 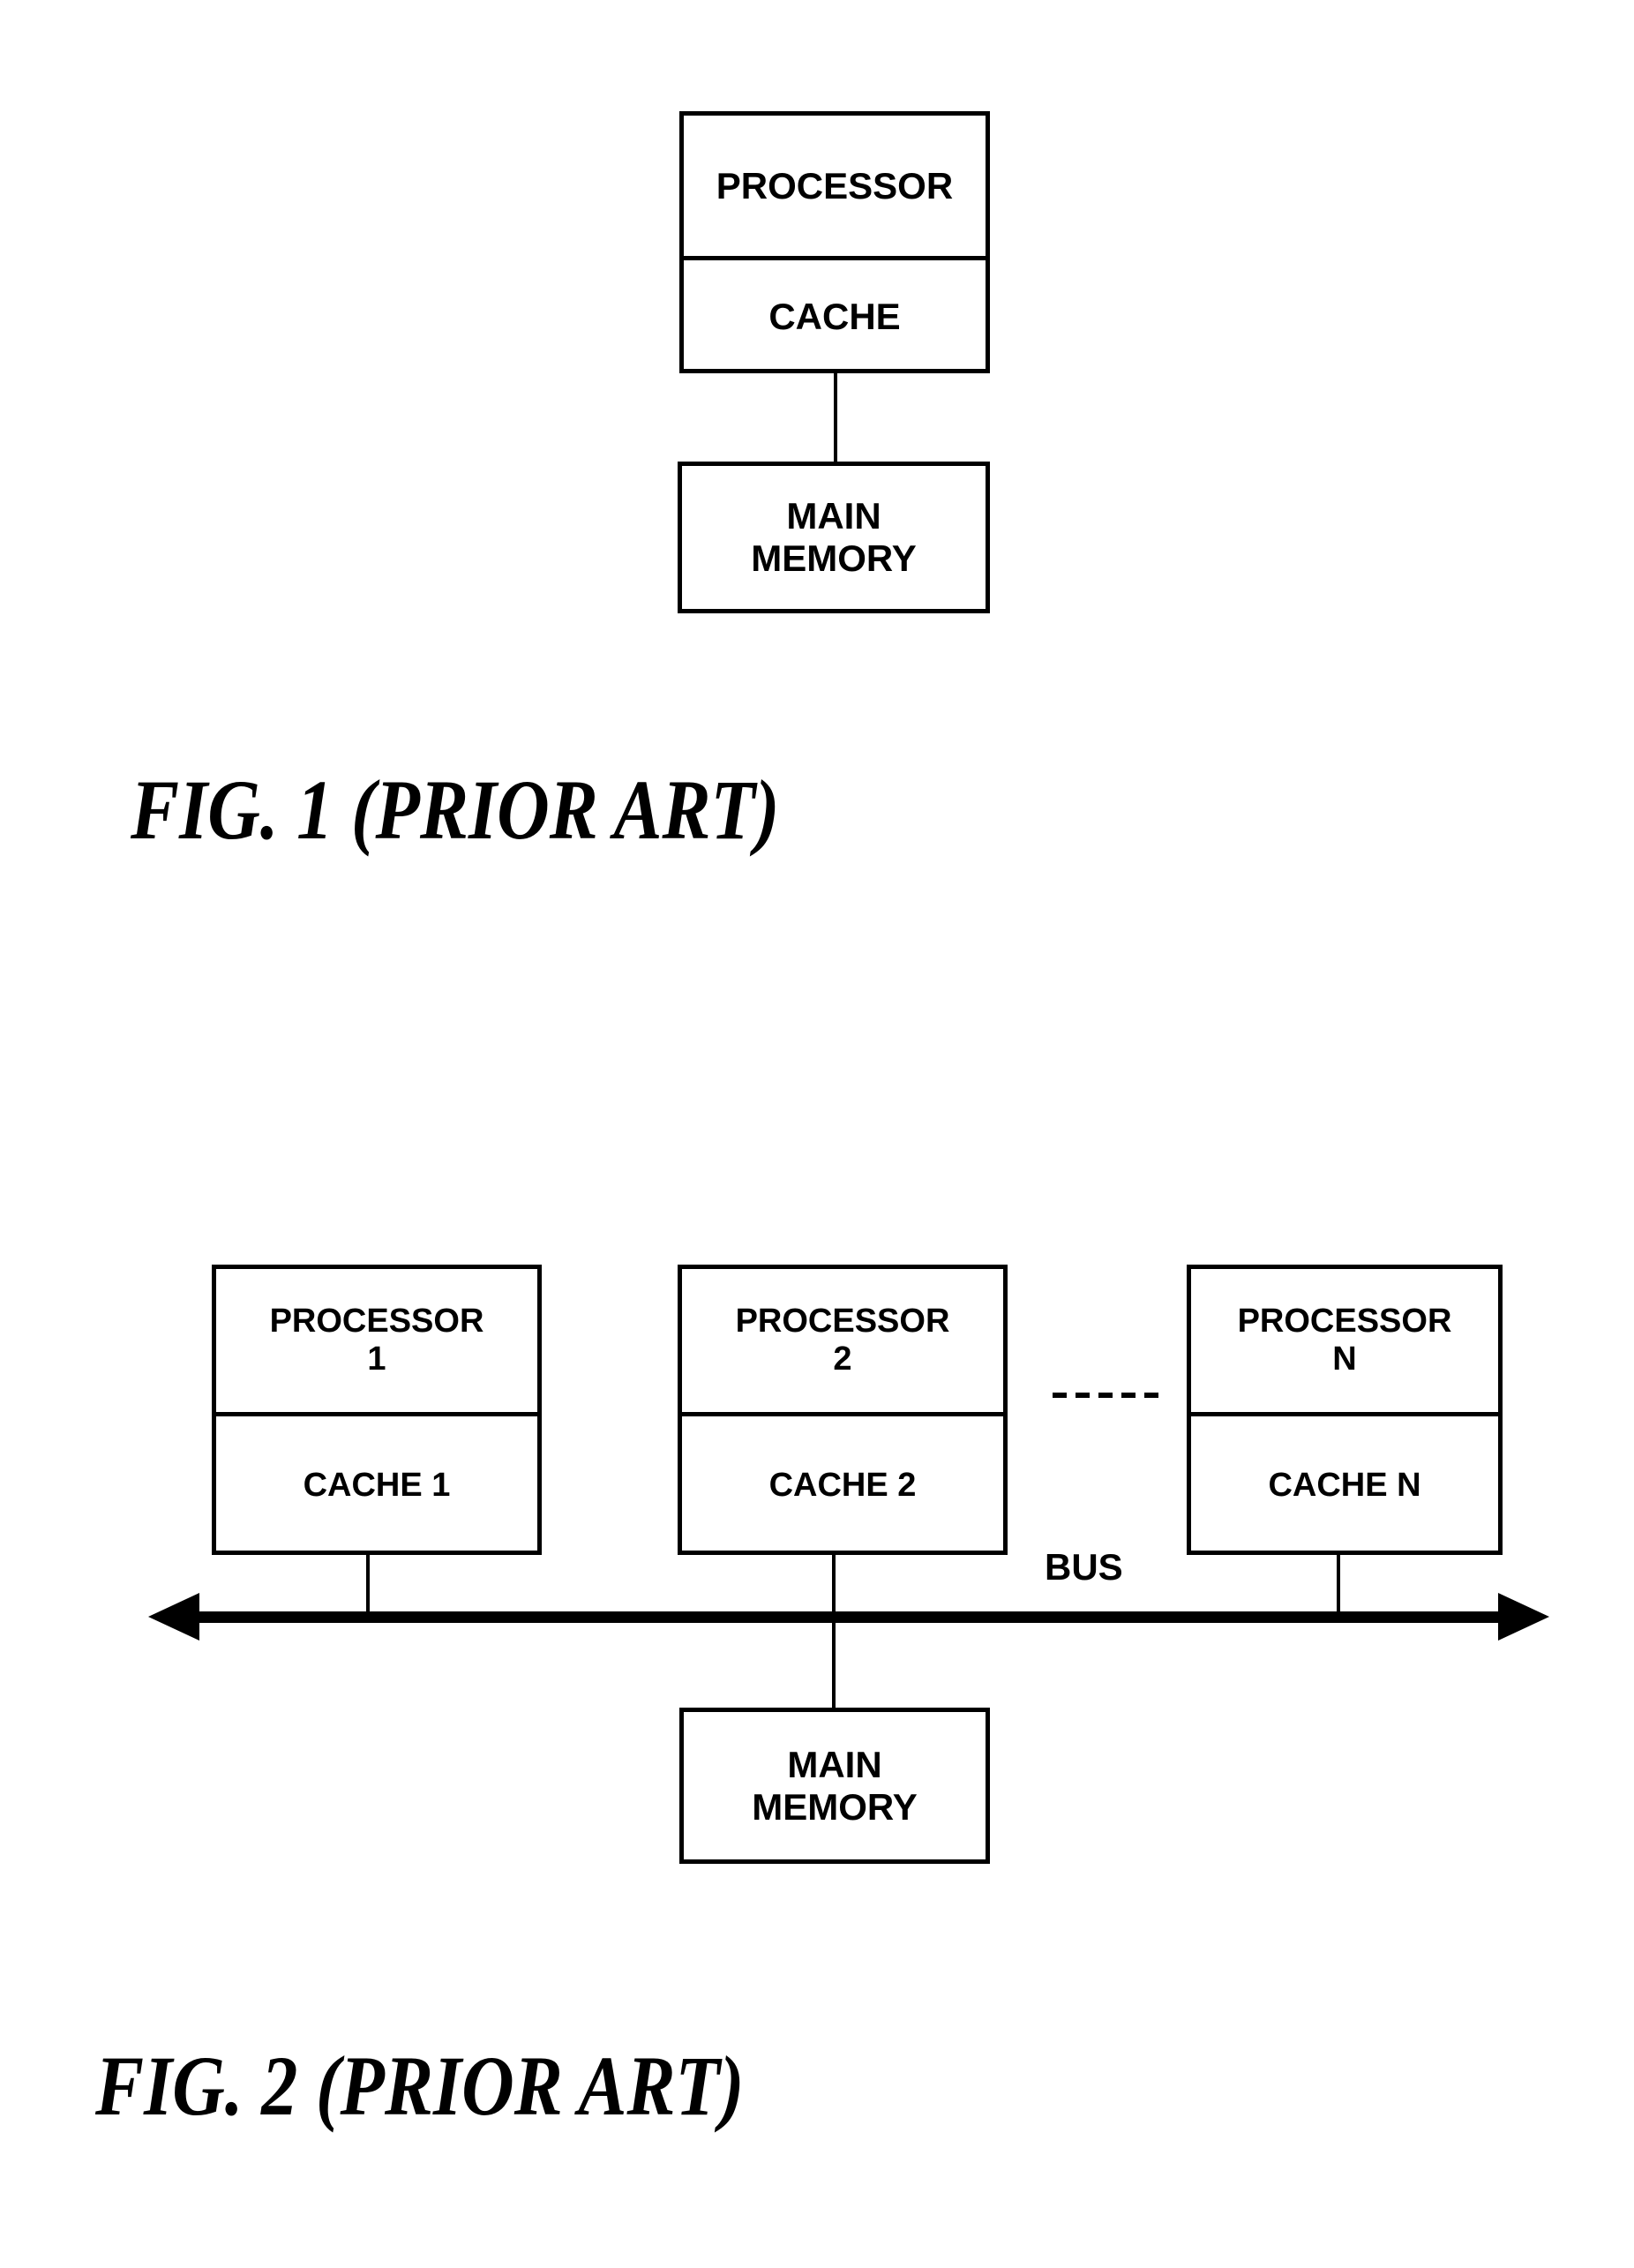 What do you see at coordinates (834, 558) in the screenshot?
I see `fig1-main-memory-label-line2: MEMORY` at bounding box center [834, 558].